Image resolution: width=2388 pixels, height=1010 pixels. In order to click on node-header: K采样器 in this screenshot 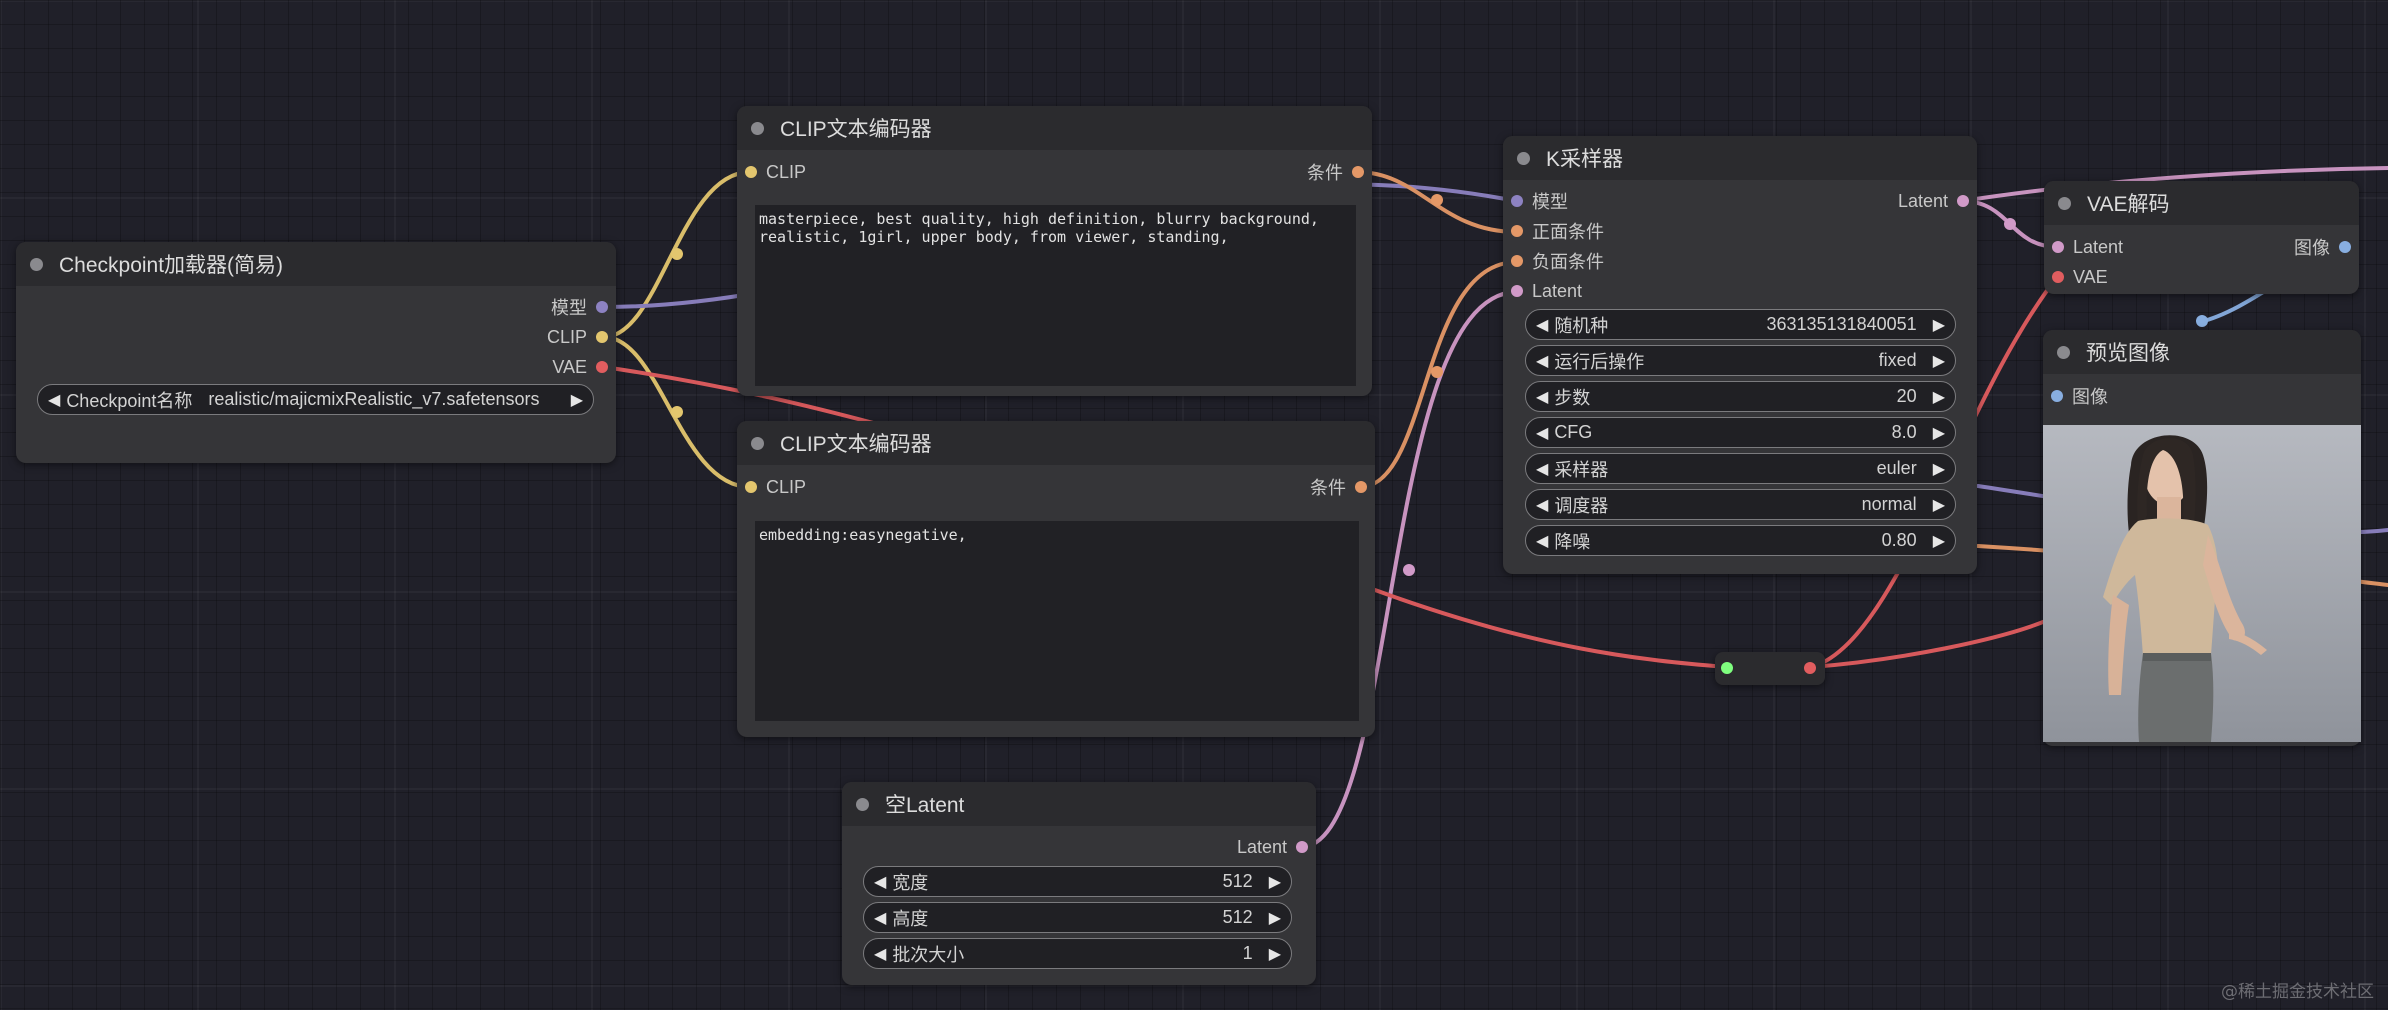, I will do `click(1740, 158)`.